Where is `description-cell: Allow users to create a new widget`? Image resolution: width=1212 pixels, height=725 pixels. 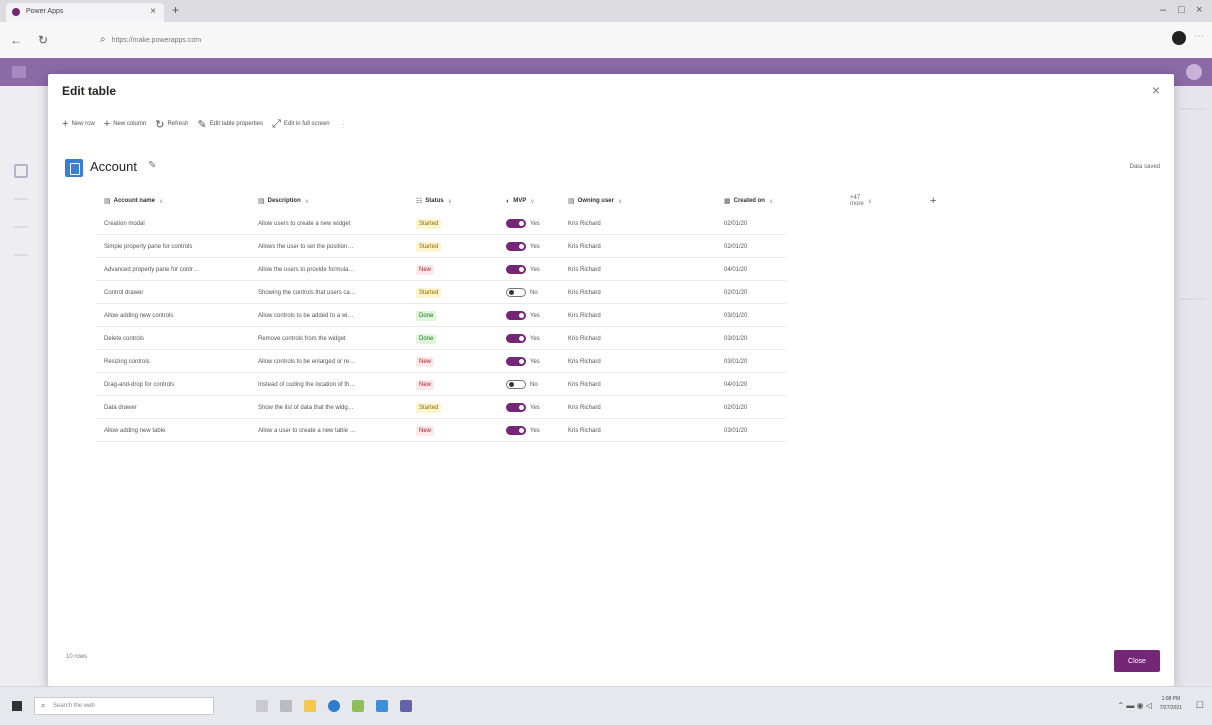
description-cell: Allow users to create a new widget is located at coordinates (333, 223).